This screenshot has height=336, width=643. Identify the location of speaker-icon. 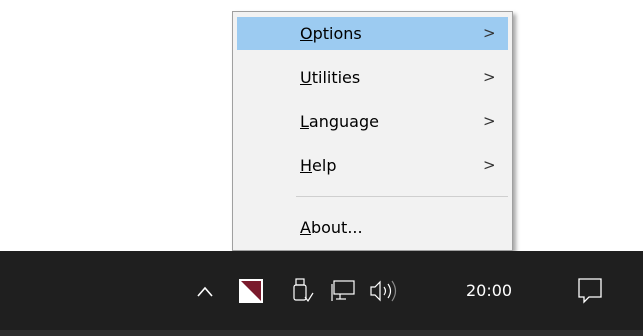
(383, 291).